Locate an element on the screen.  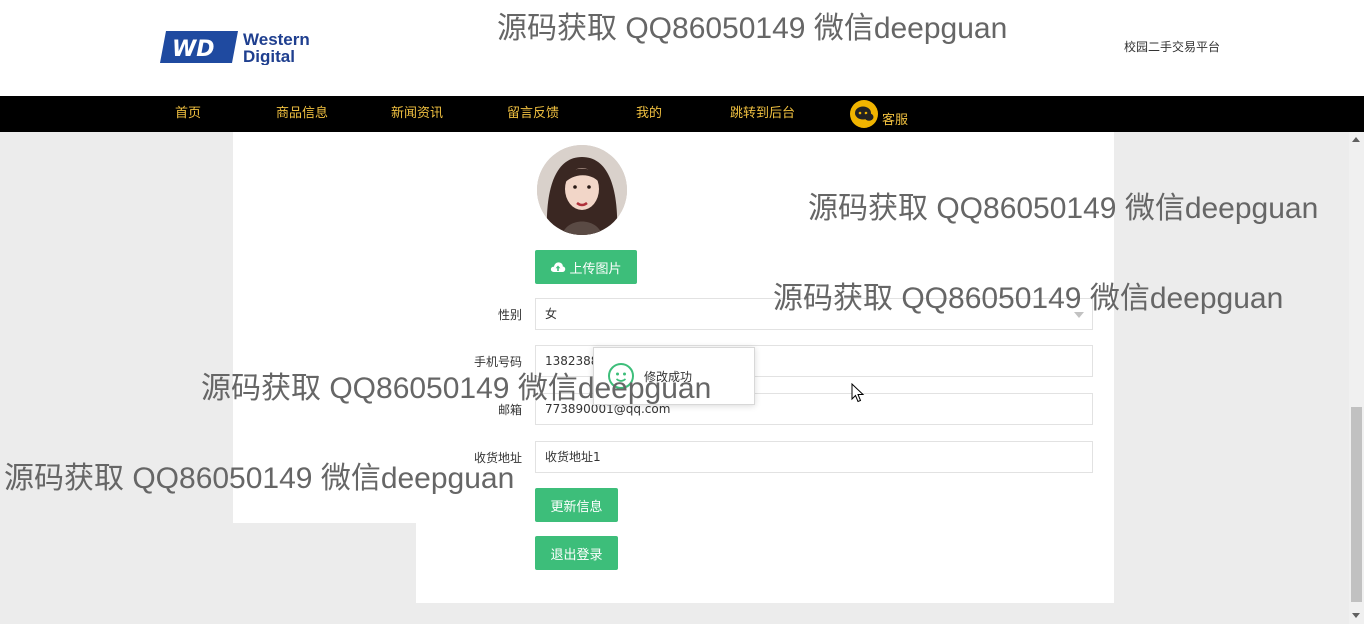
scrollbar-thumb is located at coordinates (1356, 504).